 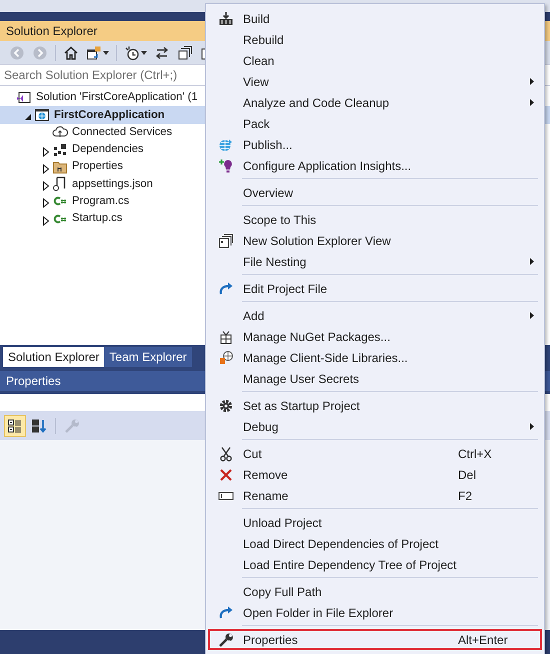 What do you see at coordinates (60, 184) in the screenshot?
I see `file-icon` at bounding box center [60, 184].